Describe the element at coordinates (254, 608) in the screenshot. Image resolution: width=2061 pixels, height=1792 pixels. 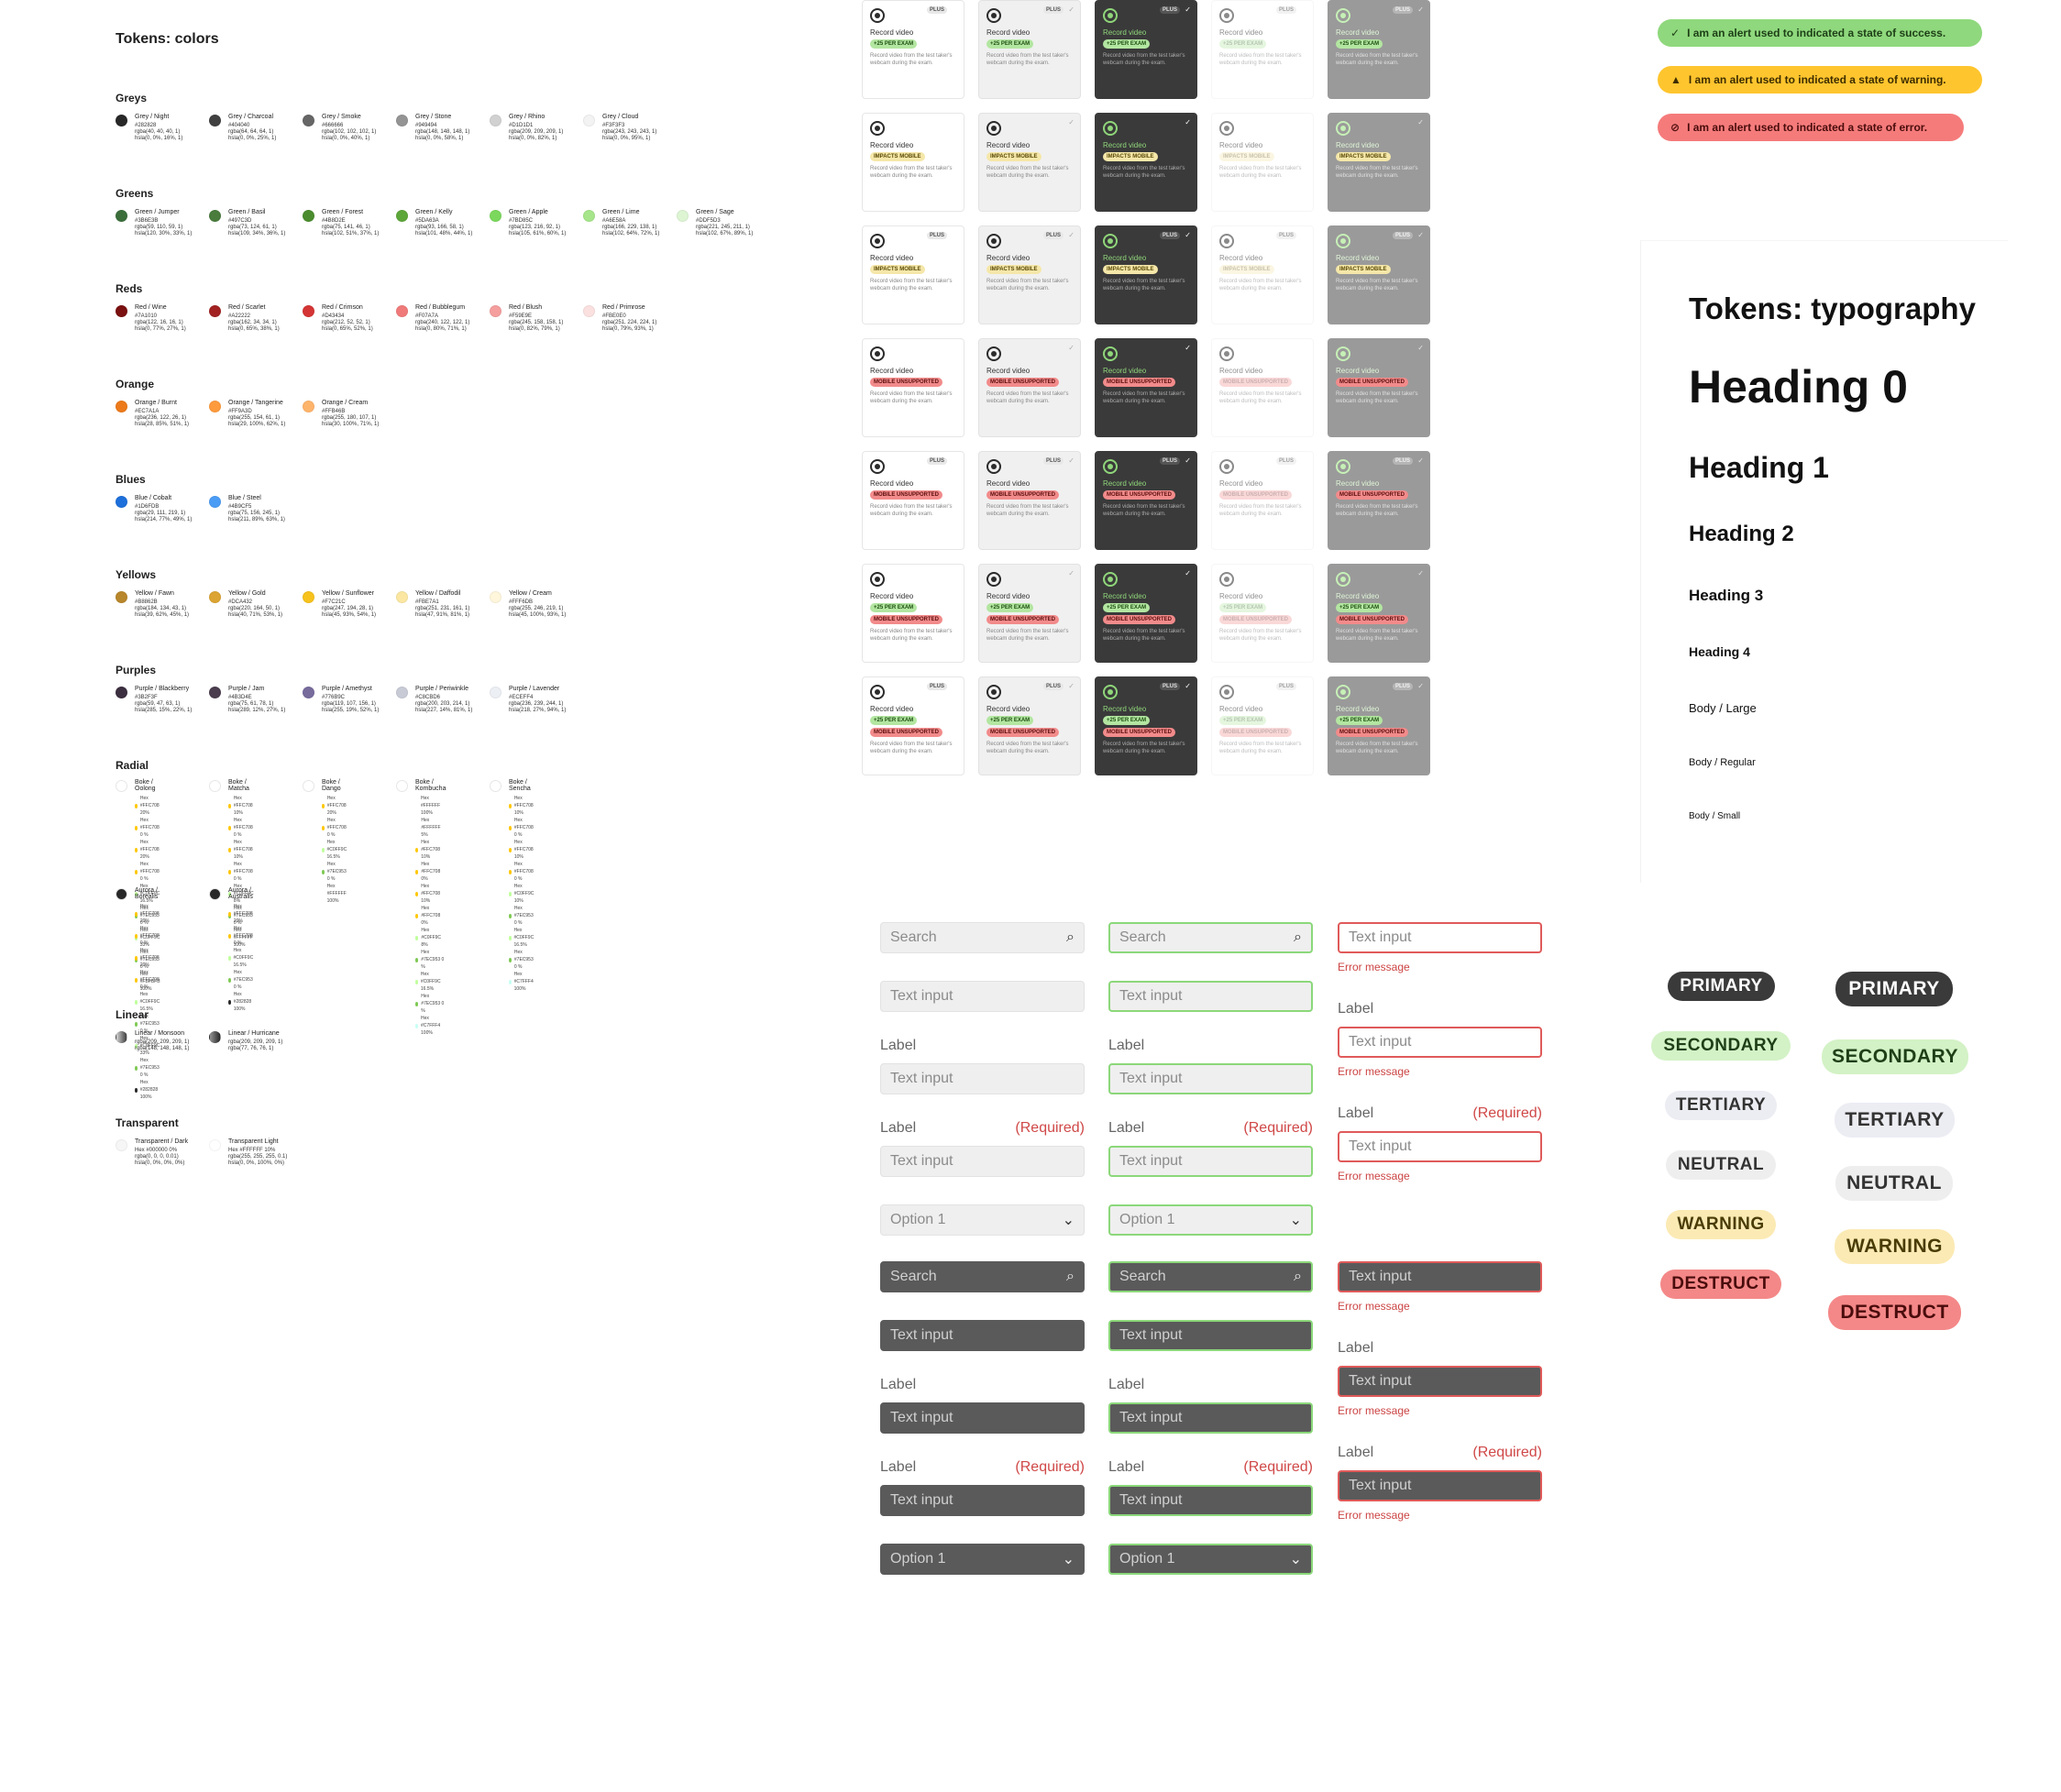
I see `color-value-rgba: rgba(220, 164, 50, 1)` at that location.